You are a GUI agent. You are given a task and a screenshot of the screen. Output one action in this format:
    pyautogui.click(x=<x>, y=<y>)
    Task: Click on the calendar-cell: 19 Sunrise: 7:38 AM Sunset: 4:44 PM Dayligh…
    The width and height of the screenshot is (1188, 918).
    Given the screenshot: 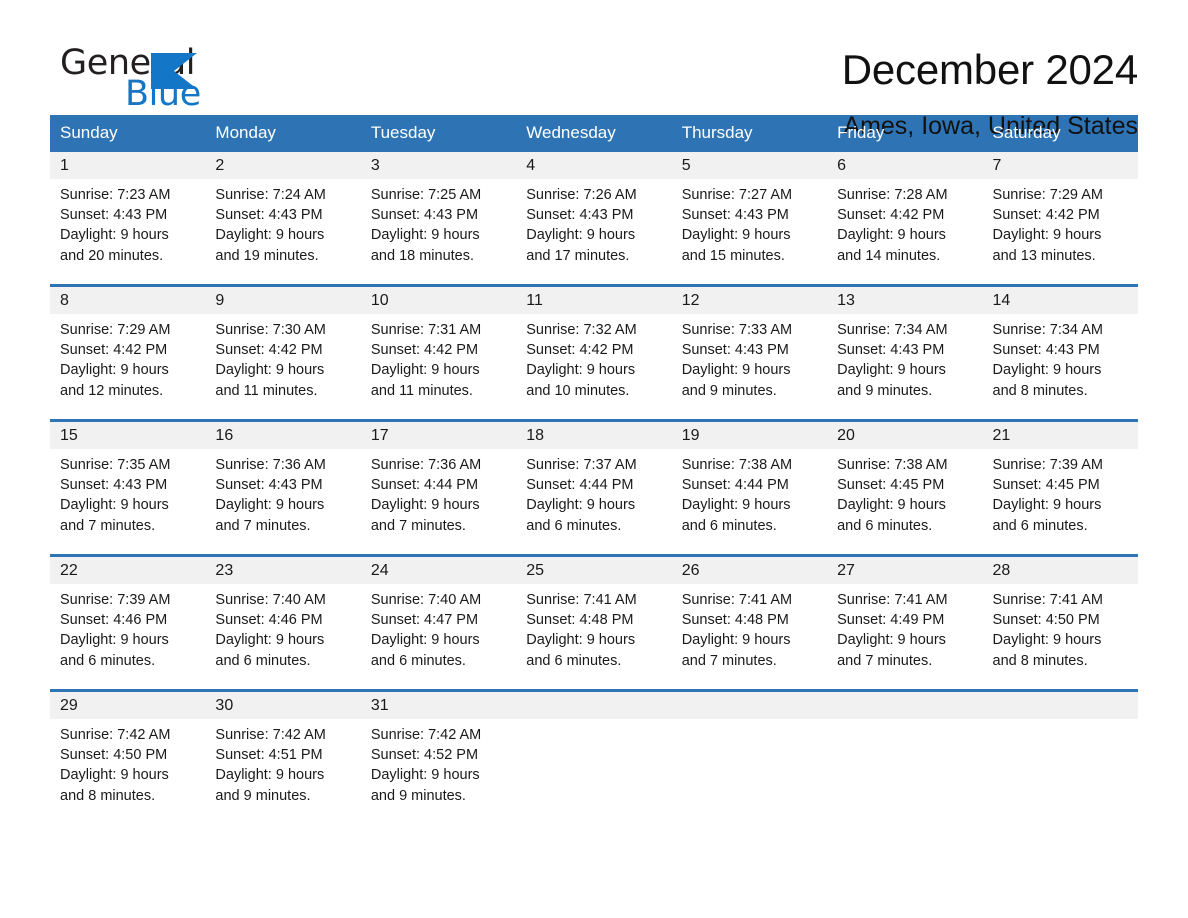 What is the action you would take?
    pyautogui.click(x=749, y=487)
    